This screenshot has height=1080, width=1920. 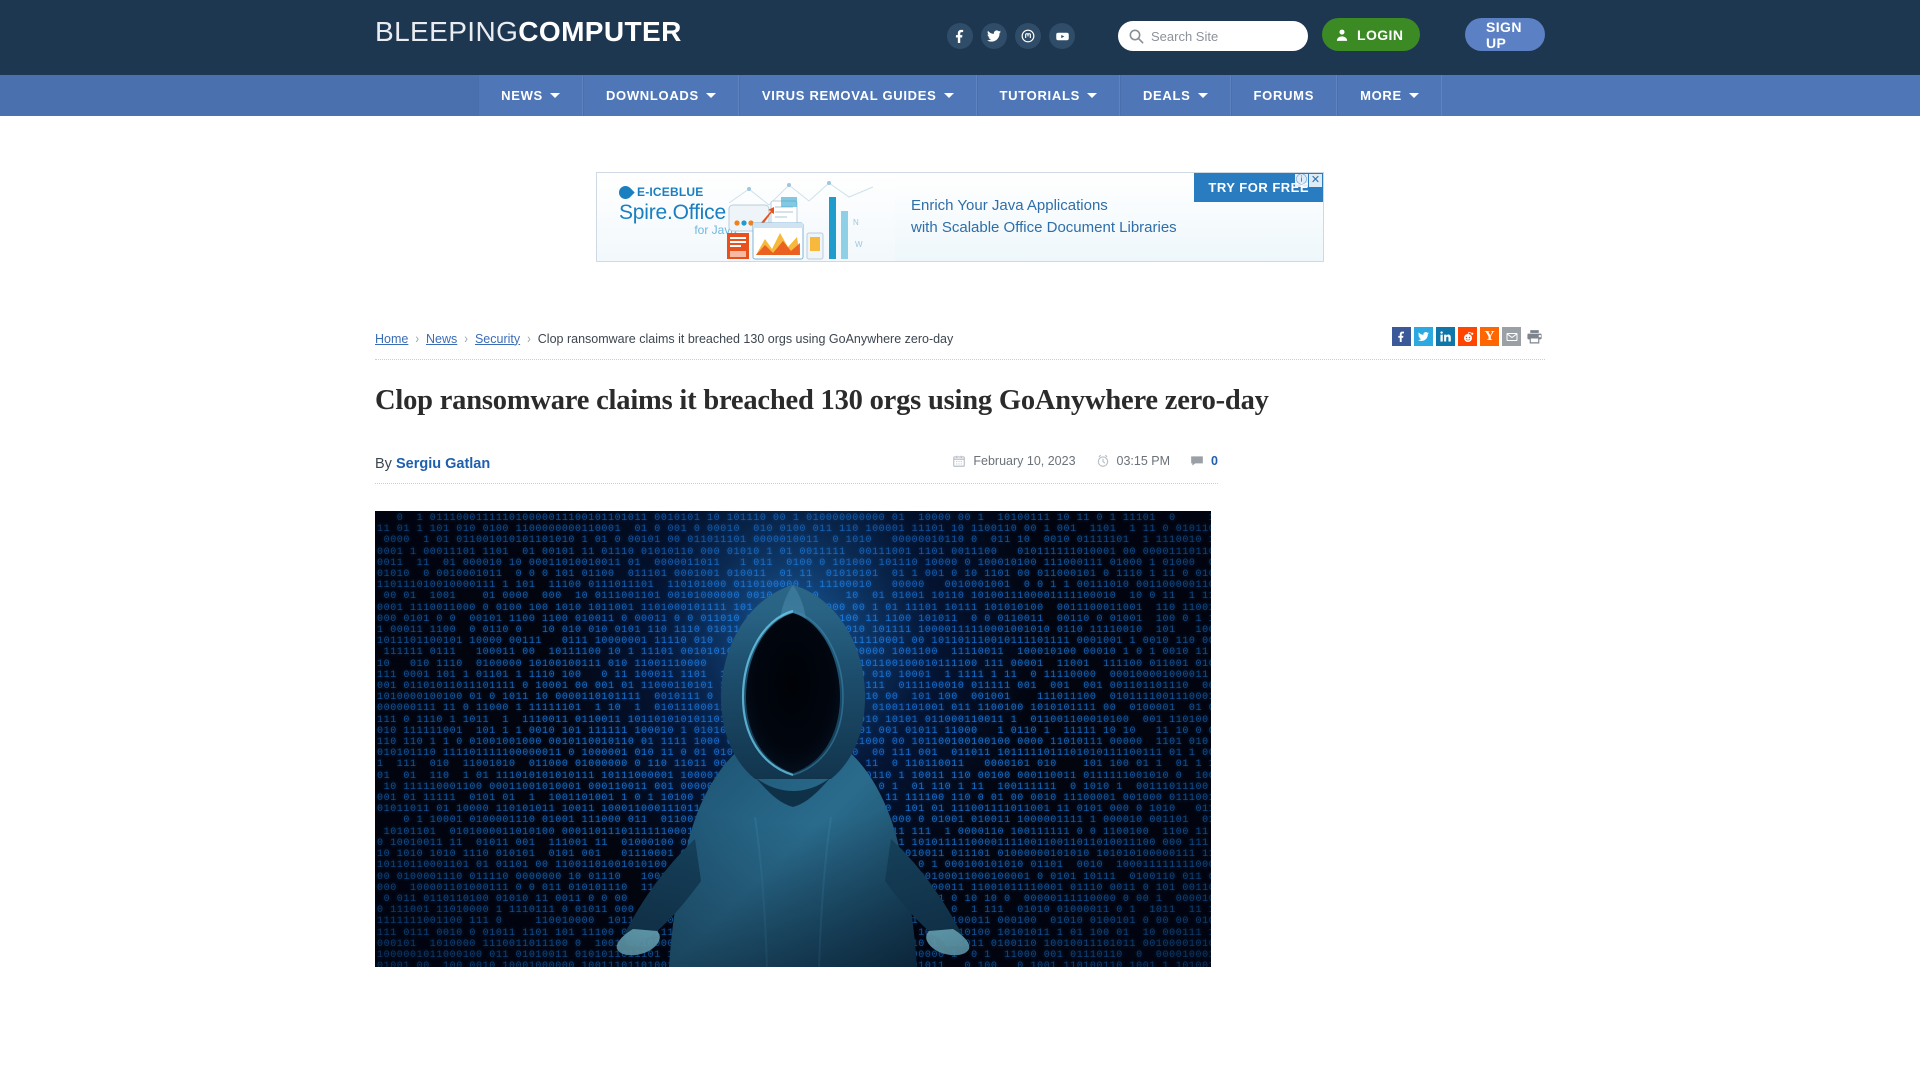 I want to click on nav-item-news: NEWS, so click(x=530, y=95).